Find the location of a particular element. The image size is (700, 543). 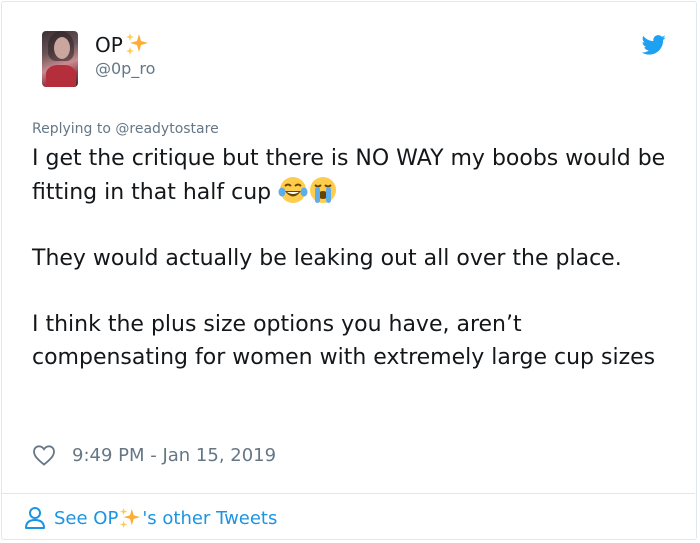

footer-prefix: See OP is located at coordinates (86, 518).